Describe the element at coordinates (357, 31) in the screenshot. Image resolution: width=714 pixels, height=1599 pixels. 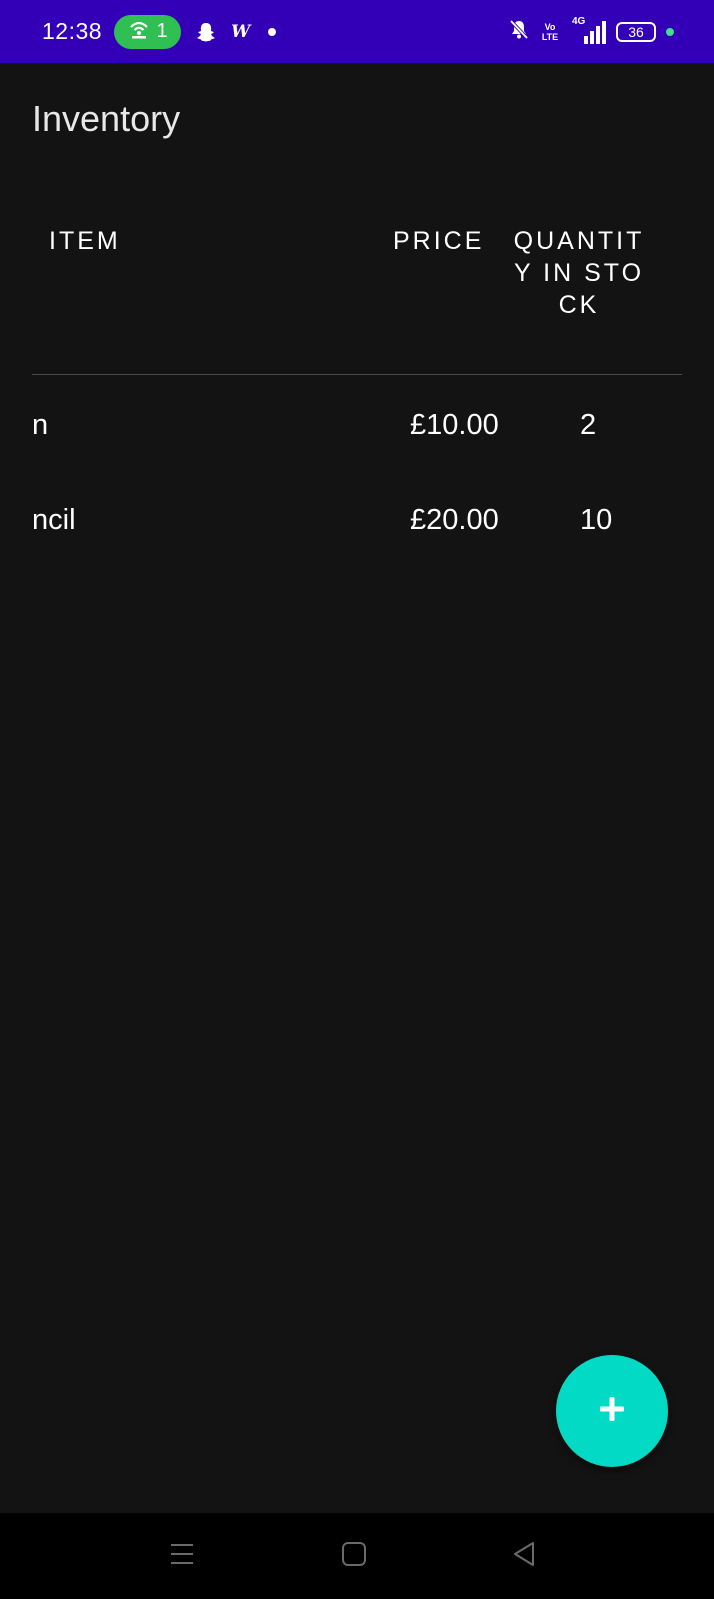
I see `status-bar: 12:38 1 W Vo LTE 4G 36` at that location.